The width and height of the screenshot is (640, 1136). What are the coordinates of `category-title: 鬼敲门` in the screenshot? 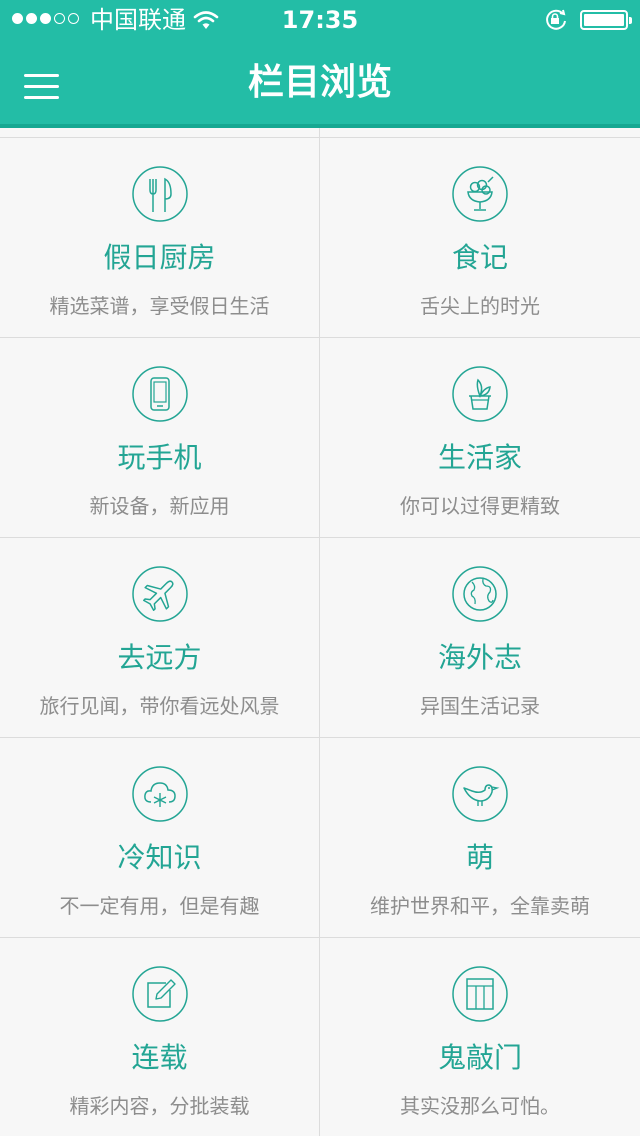 It's located at (479, 1057).